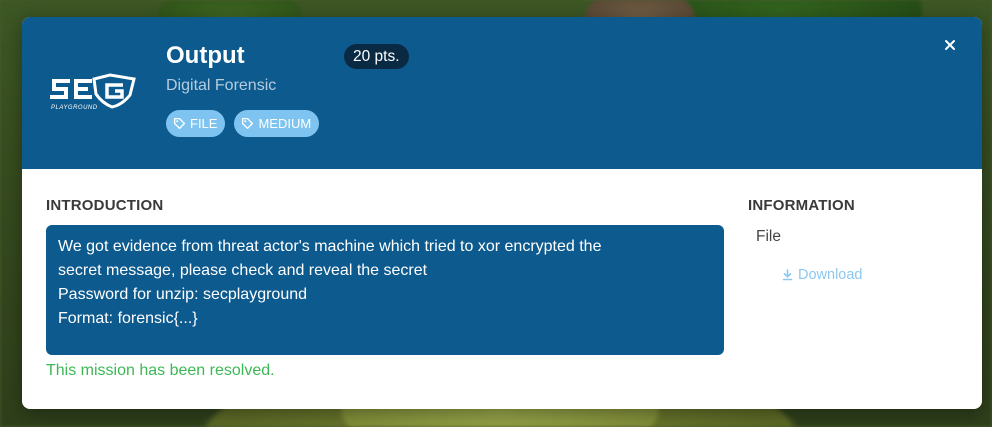  What do you see at coordinates (221, 85) in the screenshot?
I see `mission-category: Digital Forensic` at bounding box center [221, 85].